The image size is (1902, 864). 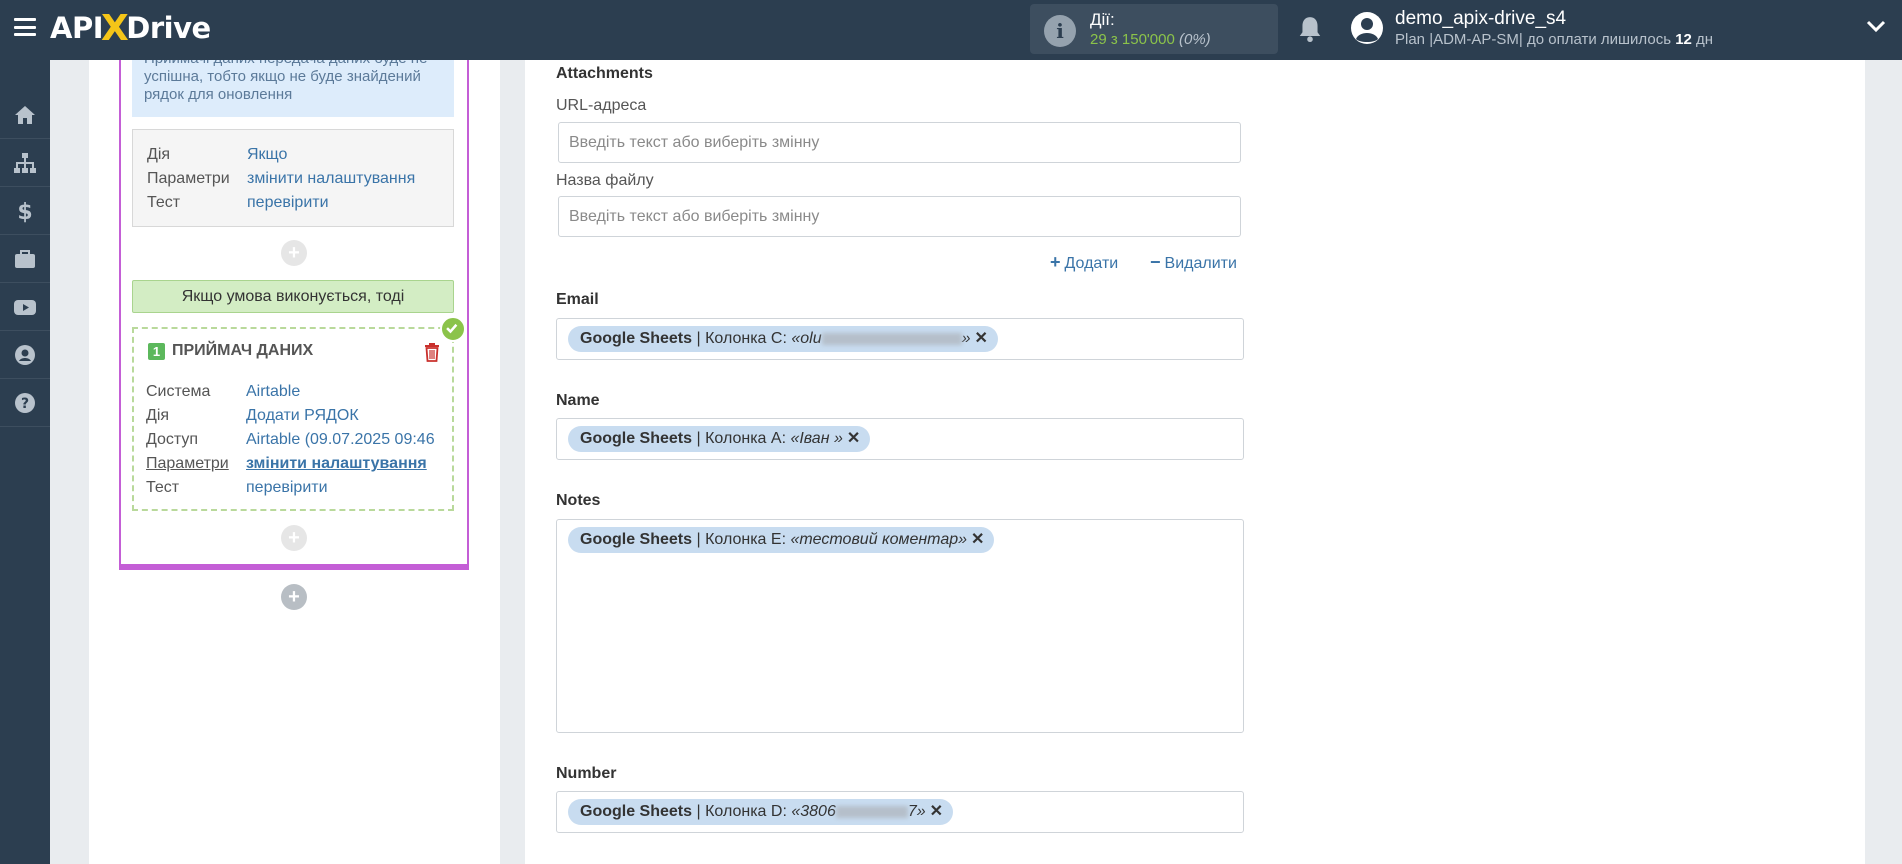 I want to click on variable-tag: Google Sheets | Колонка C: «olu» ✕, so click(x=783, y=339).